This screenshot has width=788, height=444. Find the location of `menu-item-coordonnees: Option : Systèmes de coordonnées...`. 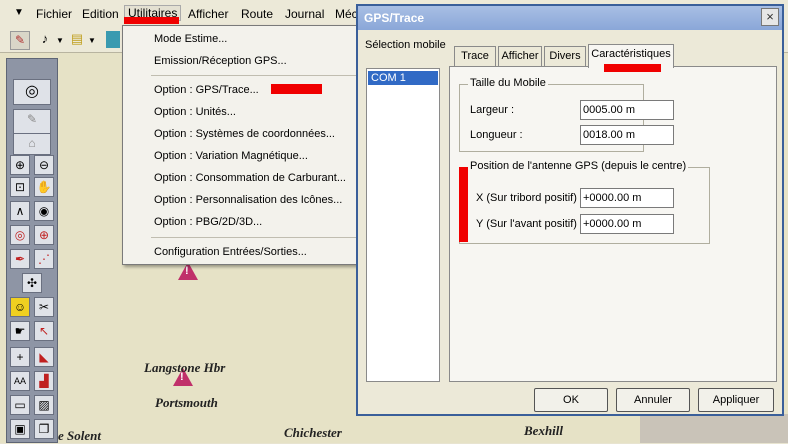

menu-item-coordonnees: Option : Systèmes de coordonnées... is located at coordinates (244, 134).